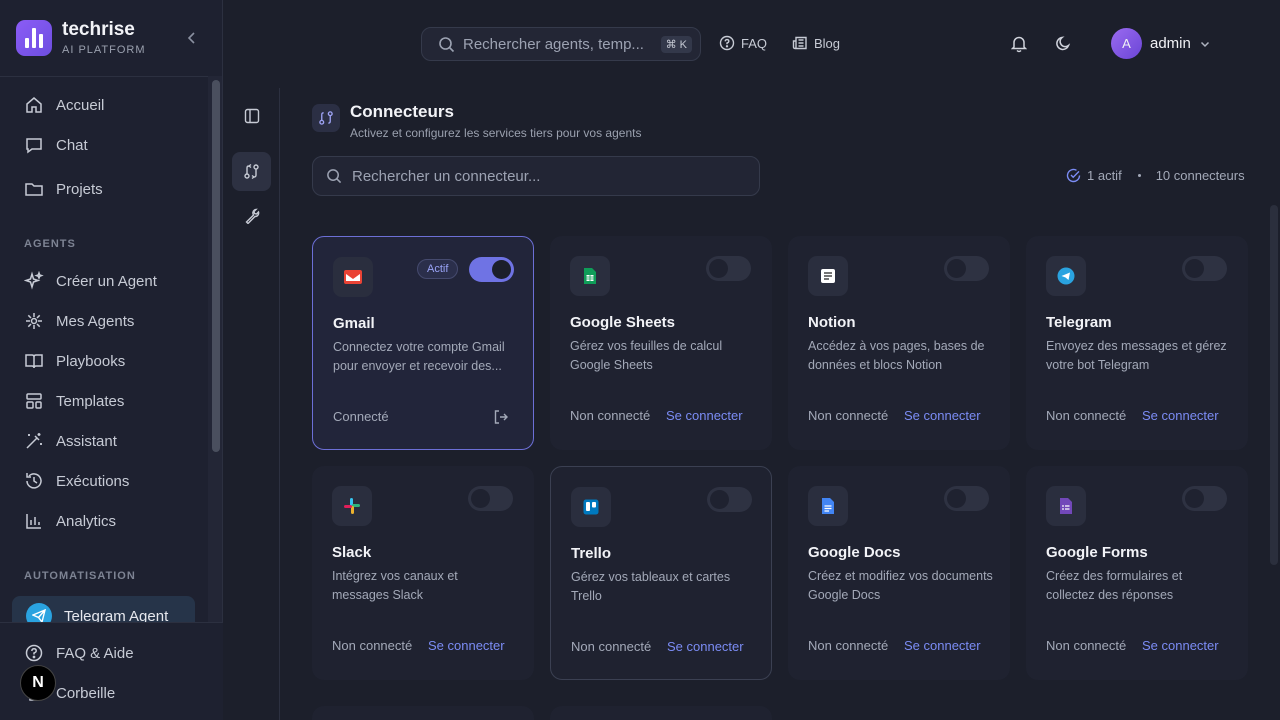 The height and width of the screenshot is (720, 1280). I want to click on nav-label: Projets, so click(79, 189).